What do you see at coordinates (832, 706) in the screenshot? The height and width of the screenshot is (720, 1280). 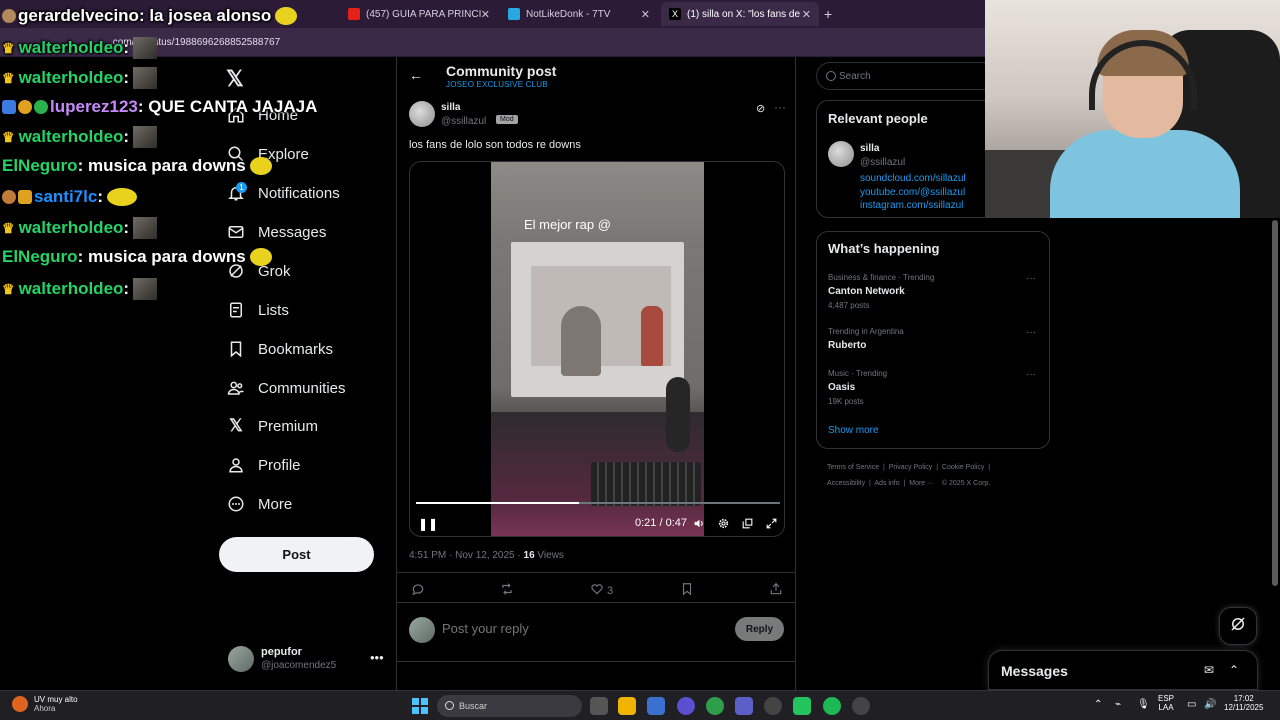 I see `spotify-icon` at bounding box center [832, 706].